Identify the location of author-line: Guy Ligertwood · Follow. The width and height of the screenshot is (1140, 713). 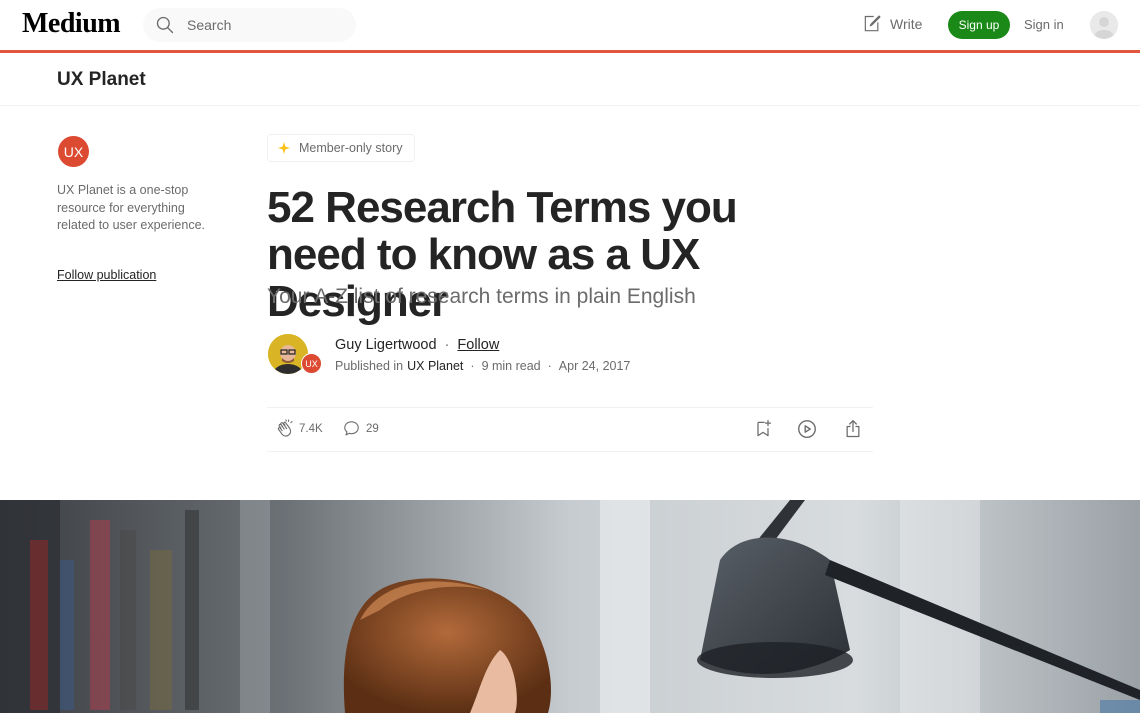
(417, 345).